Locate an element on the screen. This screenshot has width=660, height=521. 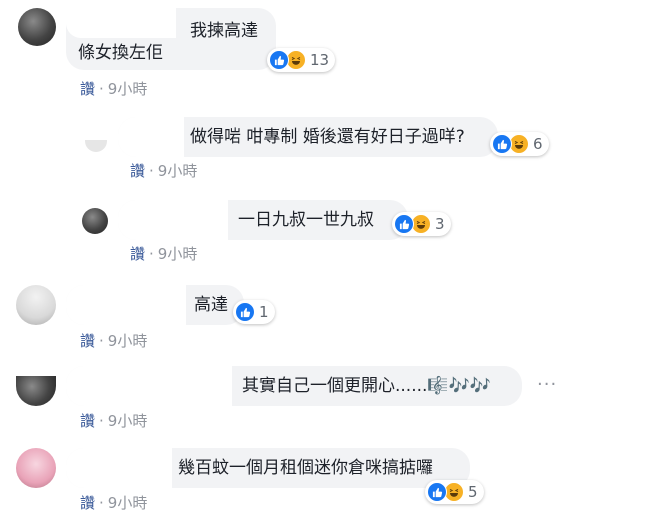
reaction-summary: 1 is located at coordinates (254, 312).